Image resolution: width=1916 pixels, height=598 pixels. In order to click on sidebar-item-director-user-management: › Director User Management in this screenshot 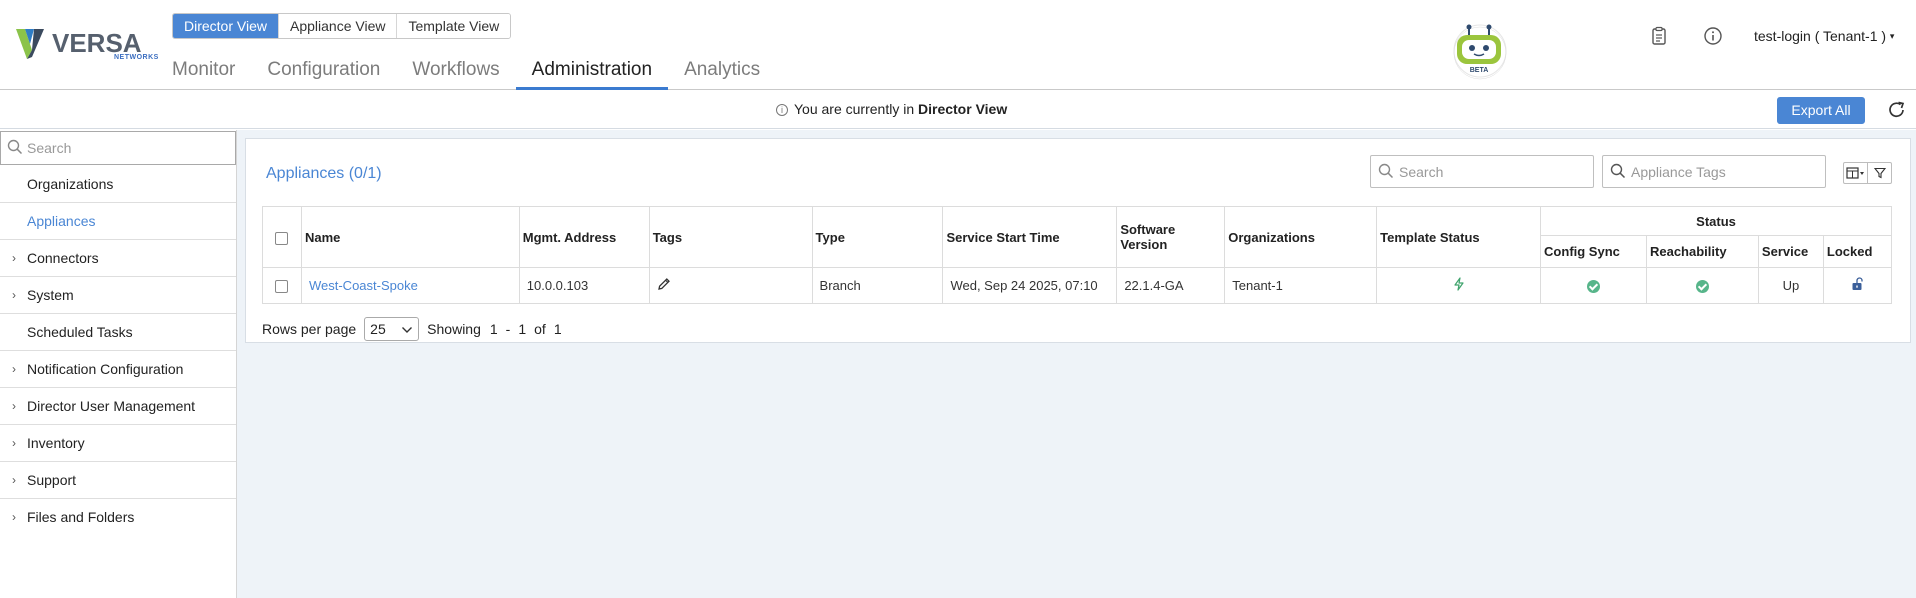, I will do `click(118, 406)`.